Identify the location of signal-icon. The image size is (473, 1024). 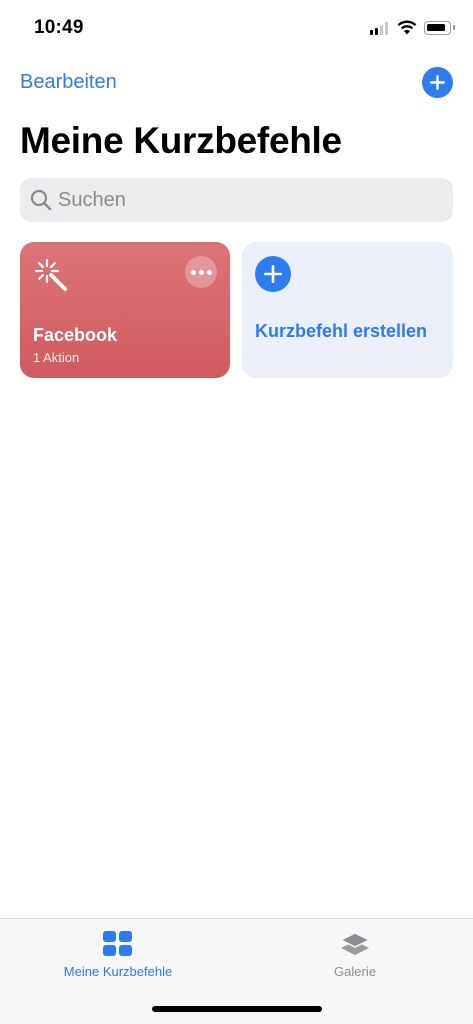
(379, 28).